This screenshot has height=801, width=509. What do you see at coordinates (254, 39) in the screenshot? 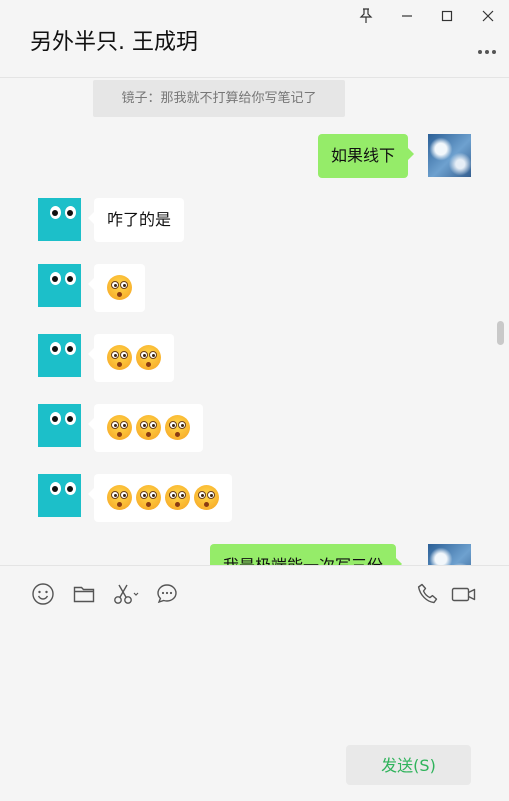
I see `chat-header: 另外半只. 王成玥` at bounding box center [254, 39].